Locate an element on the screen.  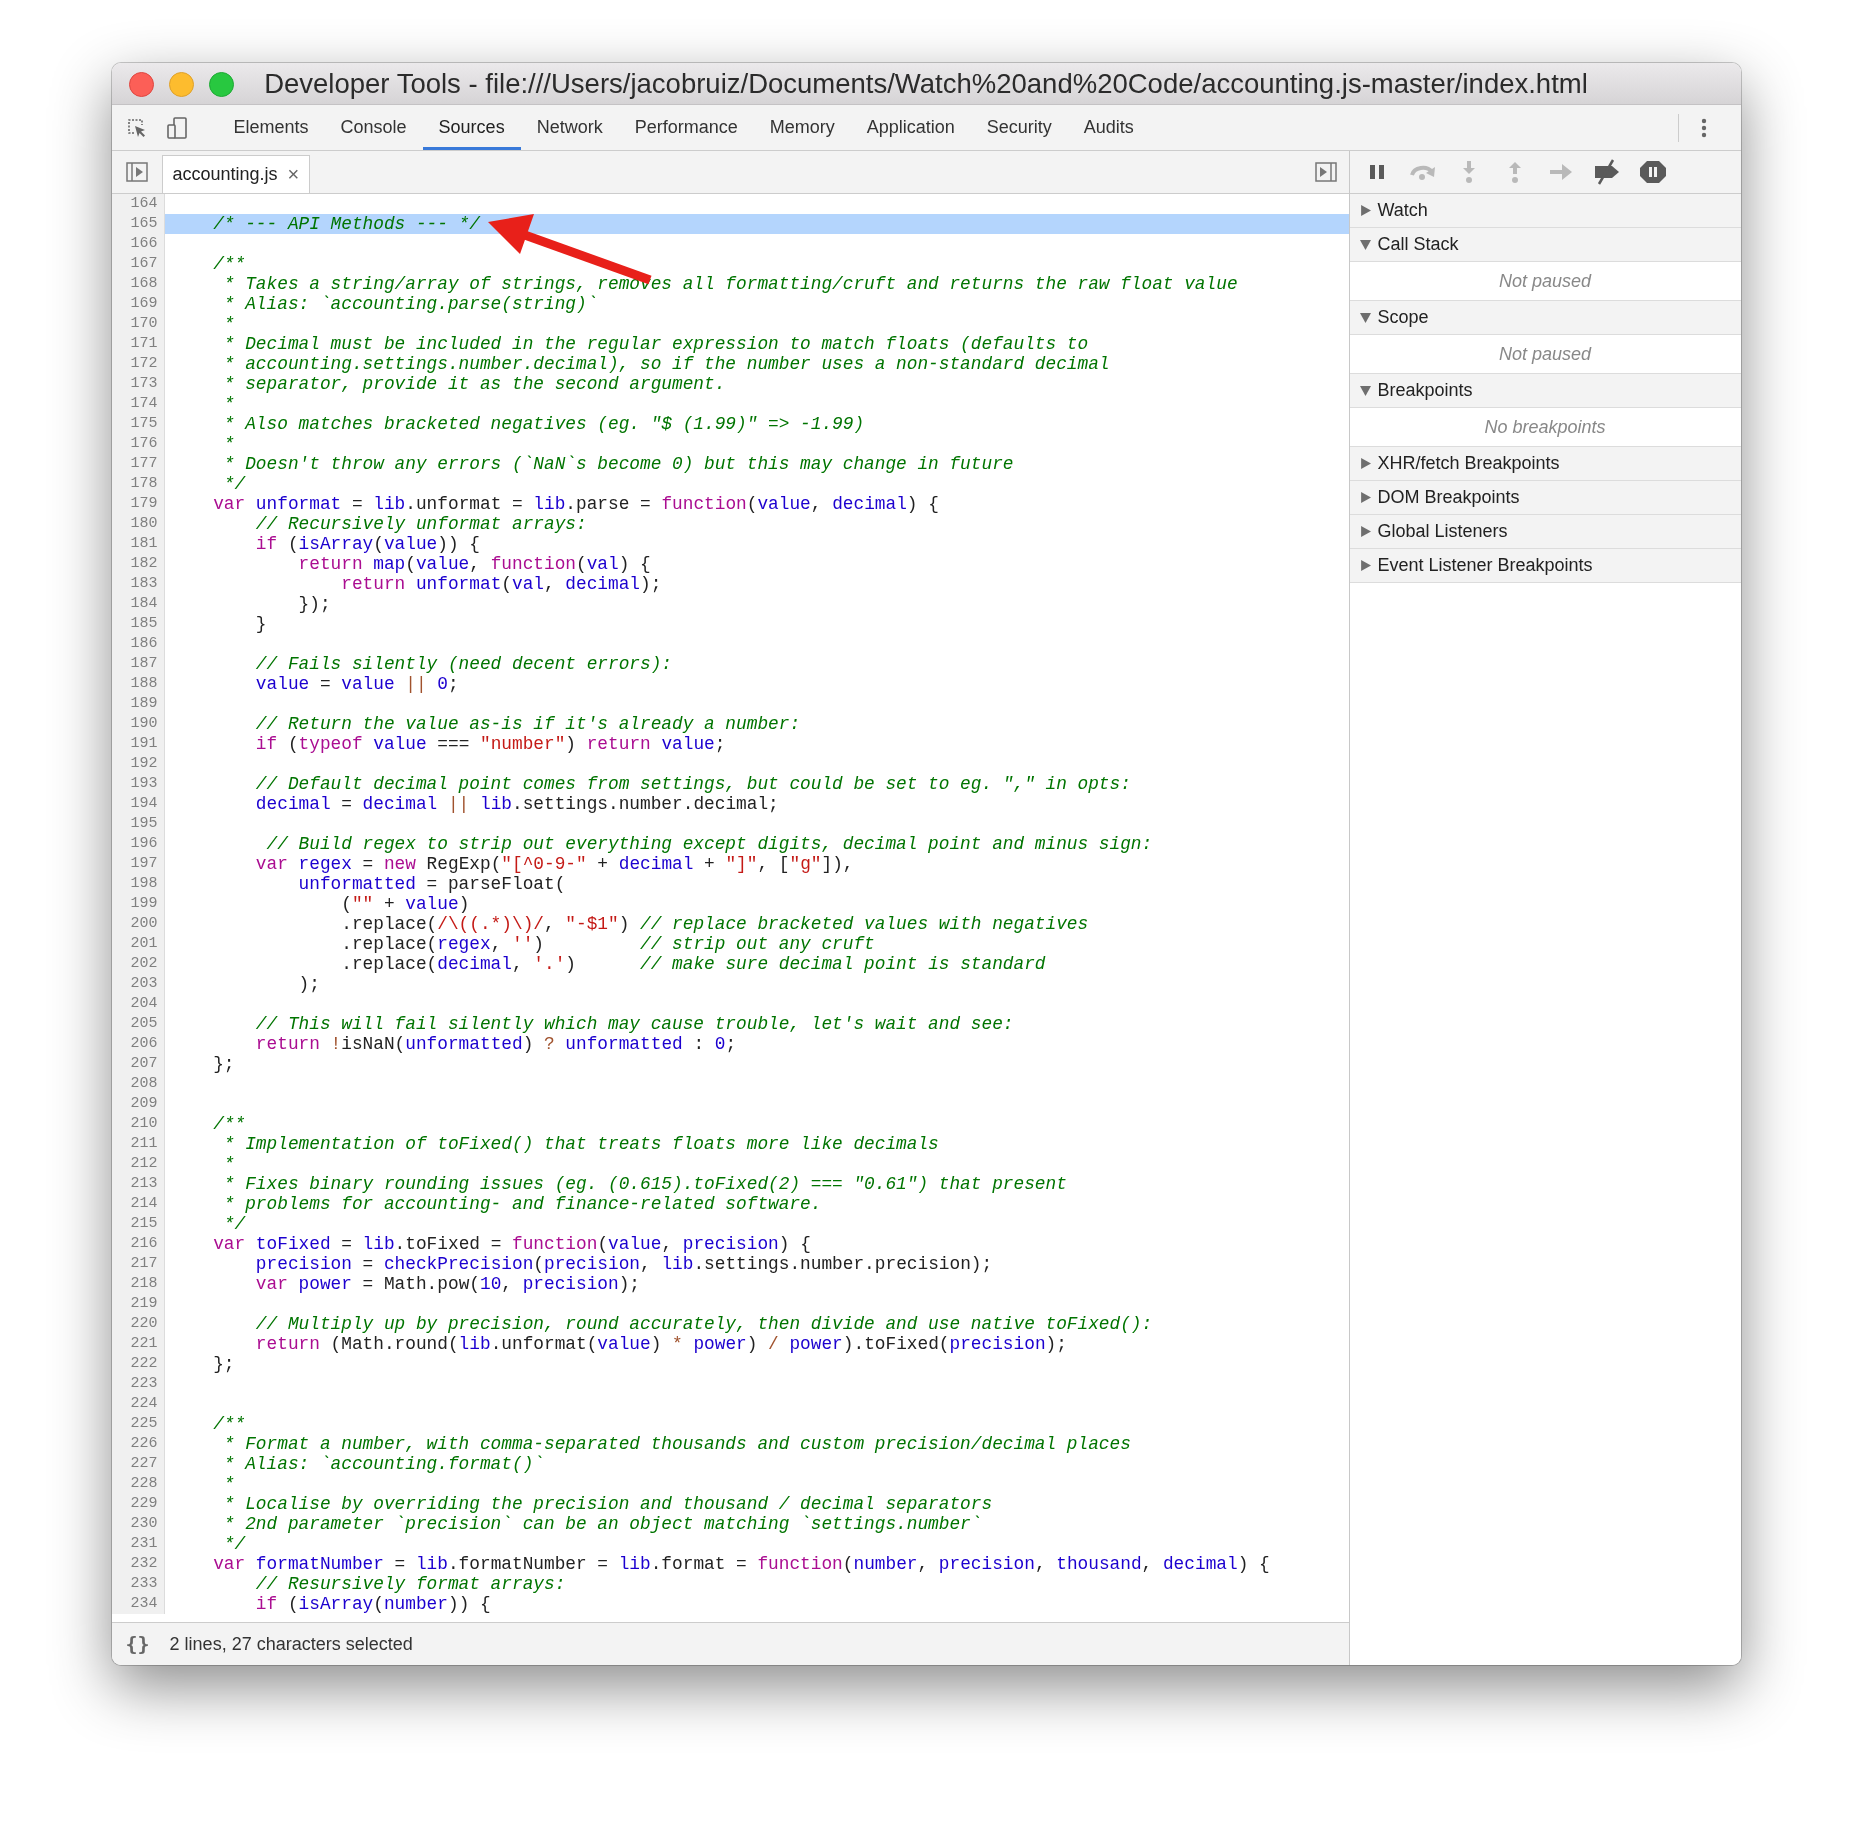
line-number: 186 is located at coordinates (138, 644).